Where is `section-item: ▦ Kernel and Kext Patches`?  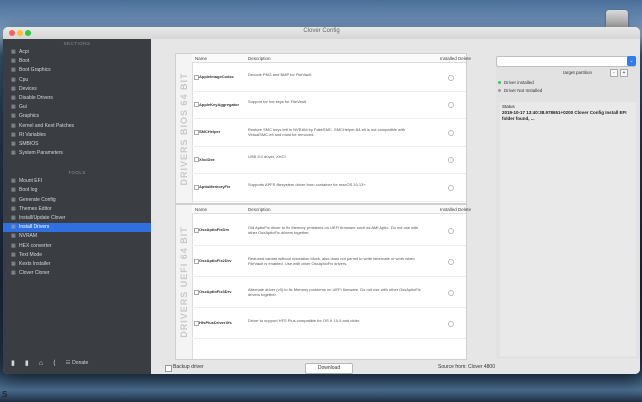 section-item: ▦ Kernel and Kext Patches is located at coordinates (77, 126).